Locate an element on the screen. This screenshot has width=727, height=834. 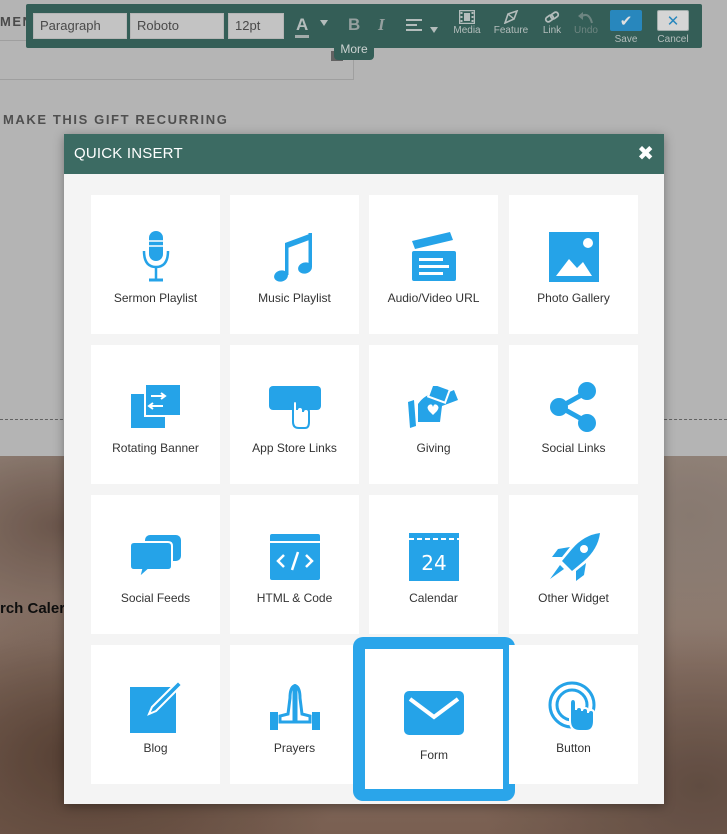
insert-tile-rotating-banner: Rotating Banner is located at coordinates (155, 414).